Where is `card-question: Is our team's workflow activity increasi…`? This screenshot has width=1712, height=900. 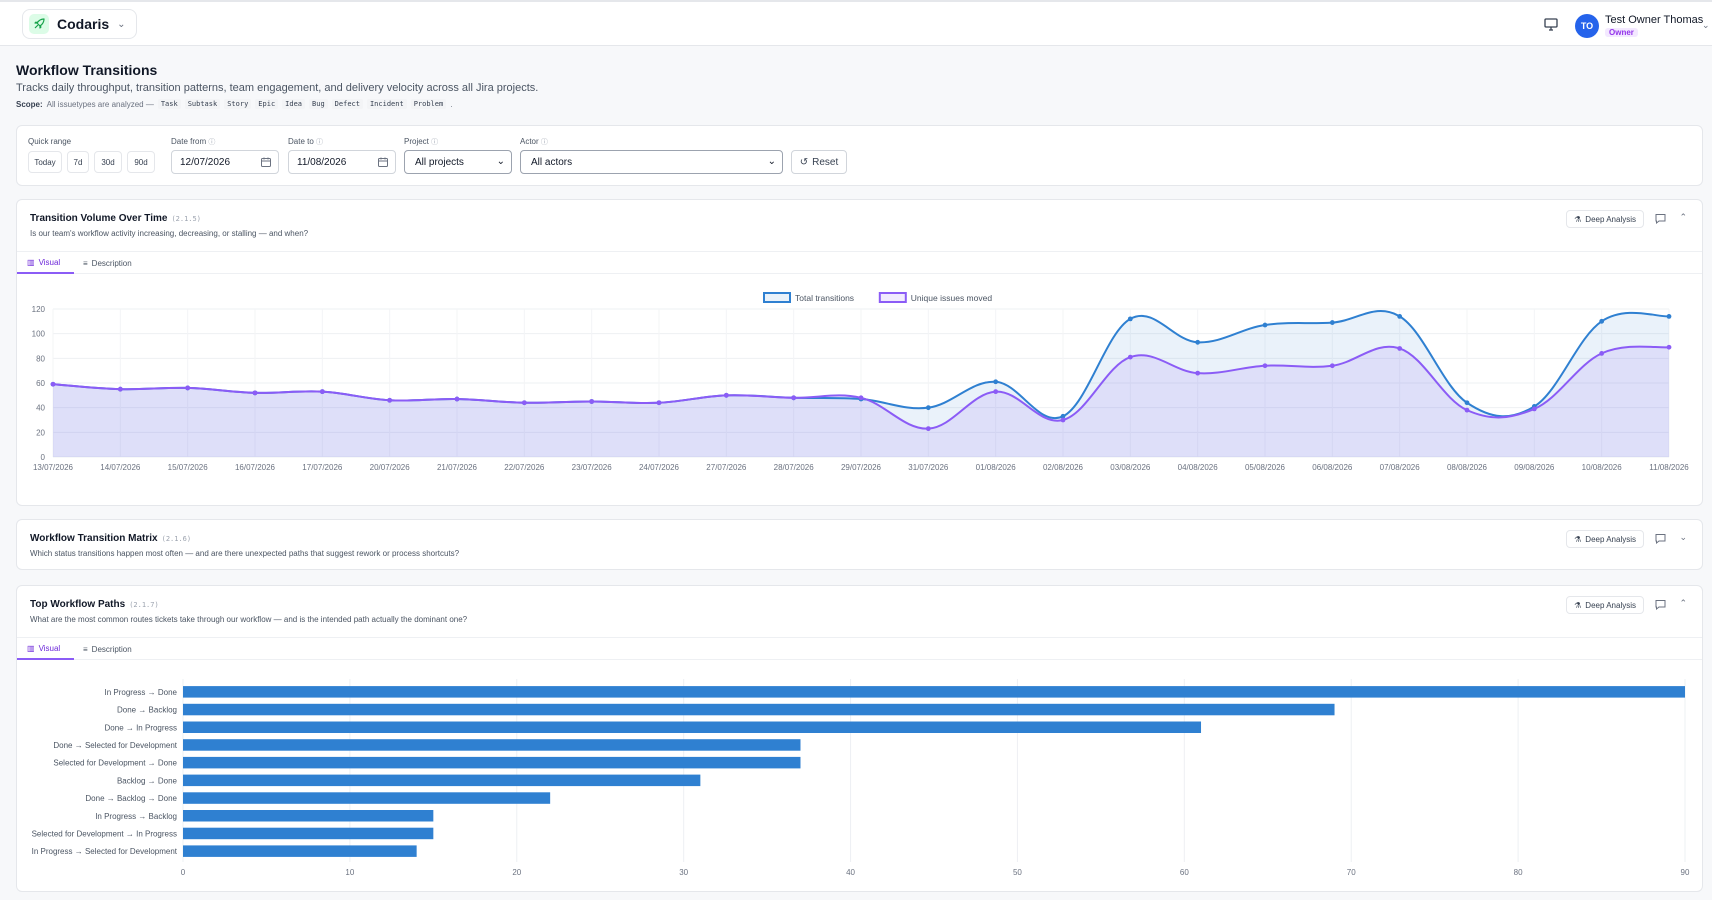 card-question: Is our team's workflow activity increasi… is located at coordinates (169, 233).